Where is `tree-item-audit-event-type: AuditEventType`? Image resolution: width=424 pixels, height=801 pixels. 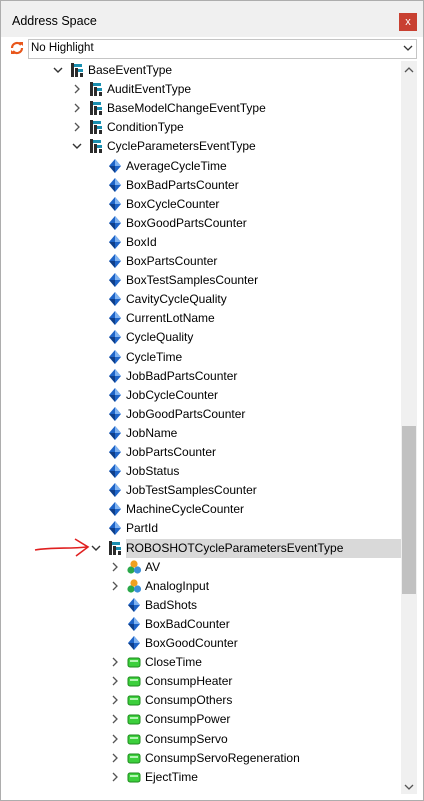
tree-item-audit-event-type: AuditEventType is located at coordinates (201, 89).